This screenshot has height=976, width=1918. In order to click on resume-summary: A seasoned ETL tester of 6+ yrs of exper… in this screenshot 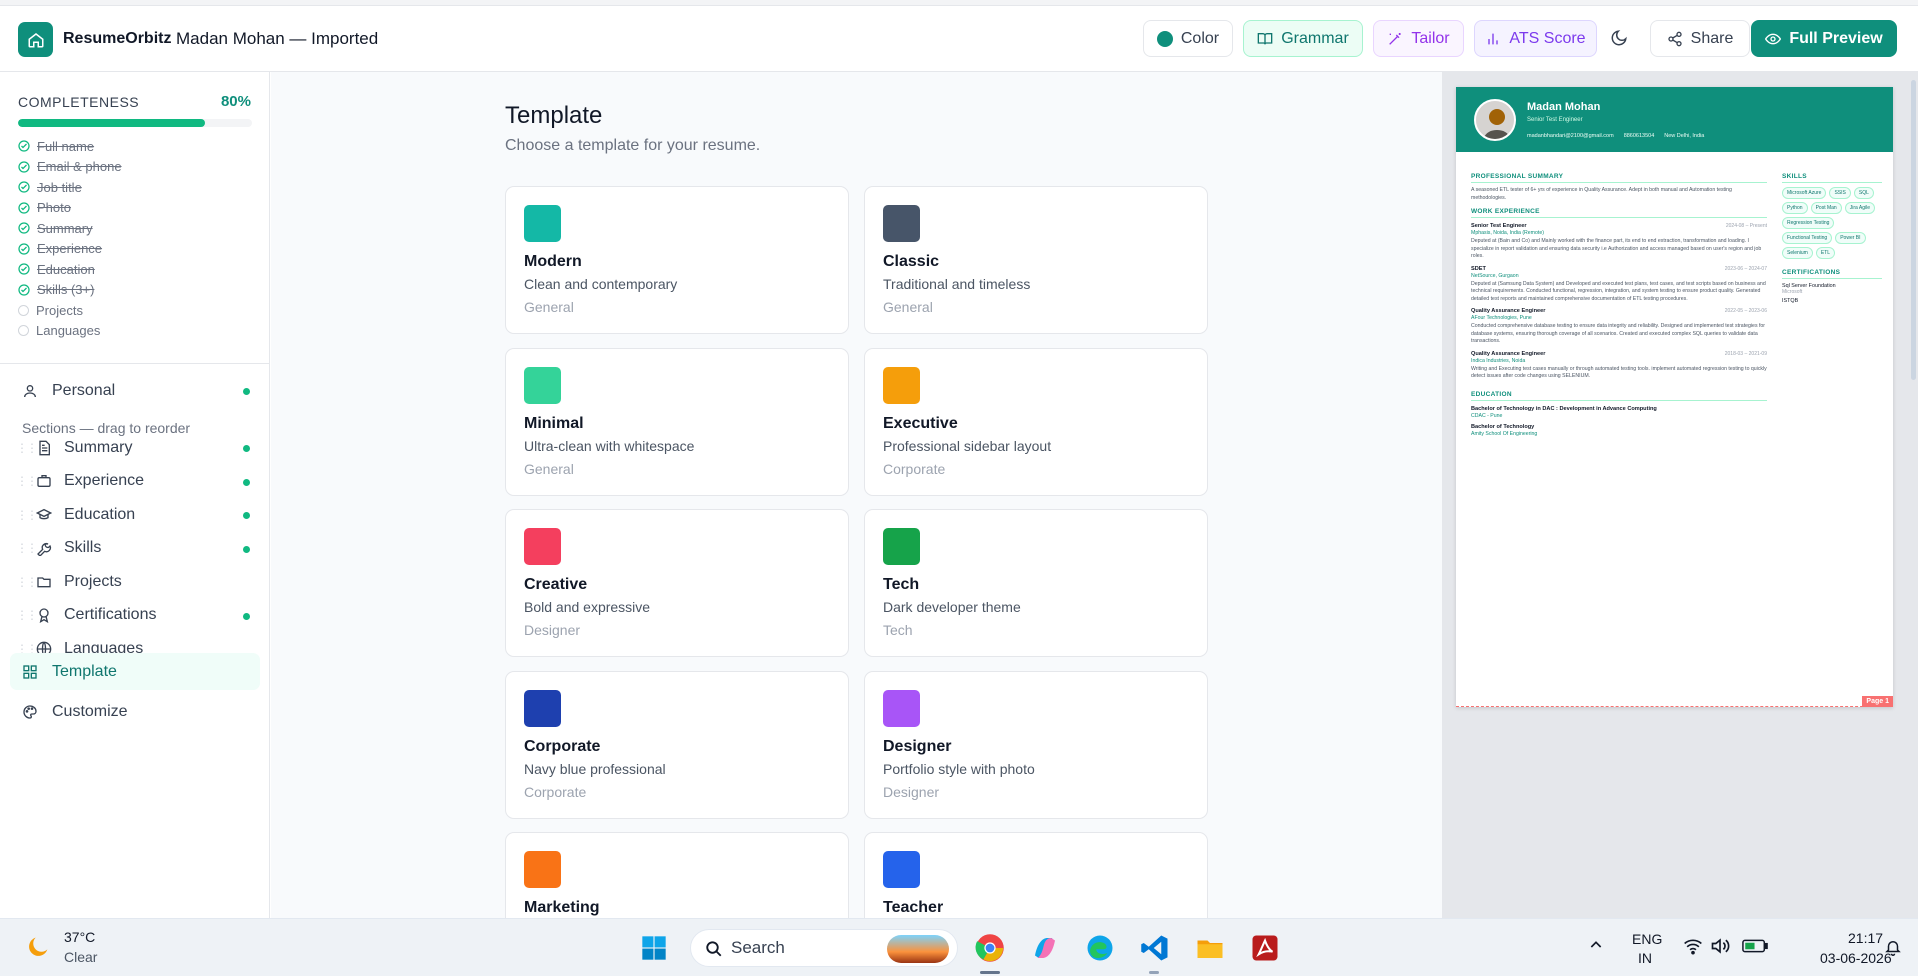, I will do `click(1601, 194)`.